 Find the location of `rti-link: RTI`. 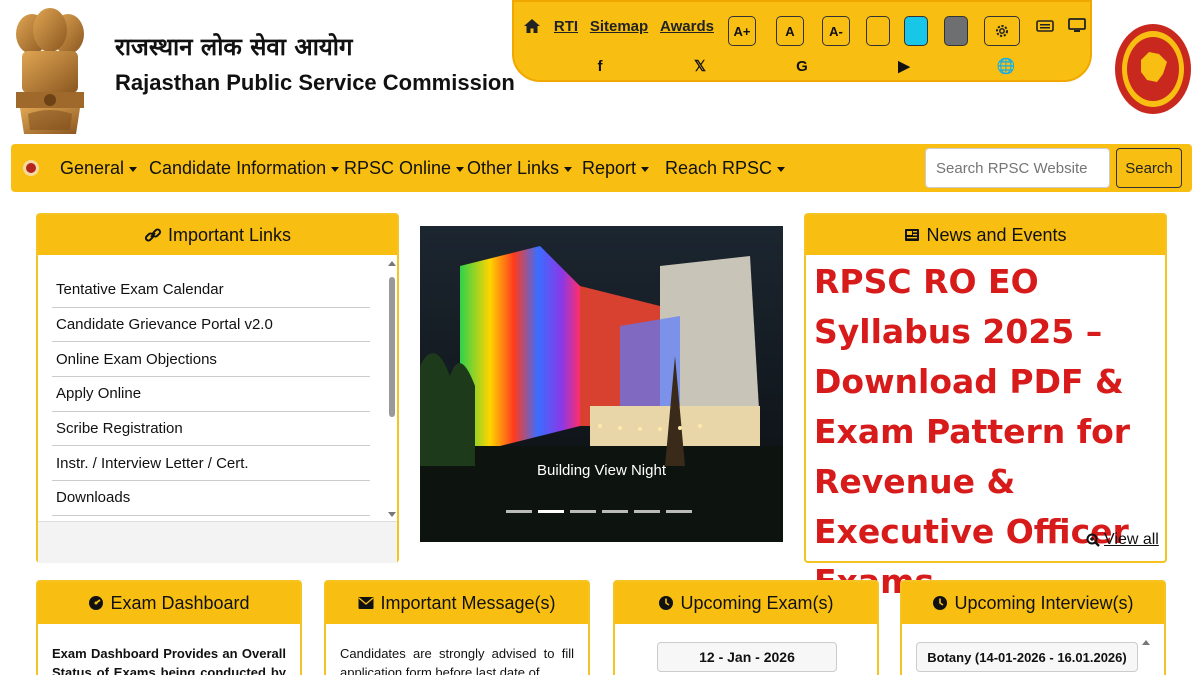

rti-link: RTI is located at coordinates (566, 26).